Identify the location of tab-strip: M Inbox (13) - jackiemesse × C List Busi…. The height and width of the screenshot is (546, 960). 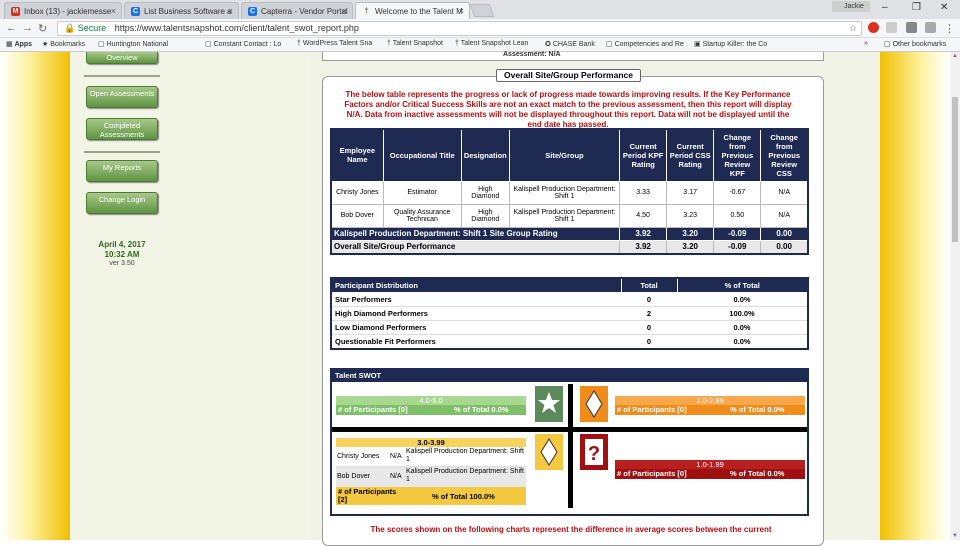
(480, 9).